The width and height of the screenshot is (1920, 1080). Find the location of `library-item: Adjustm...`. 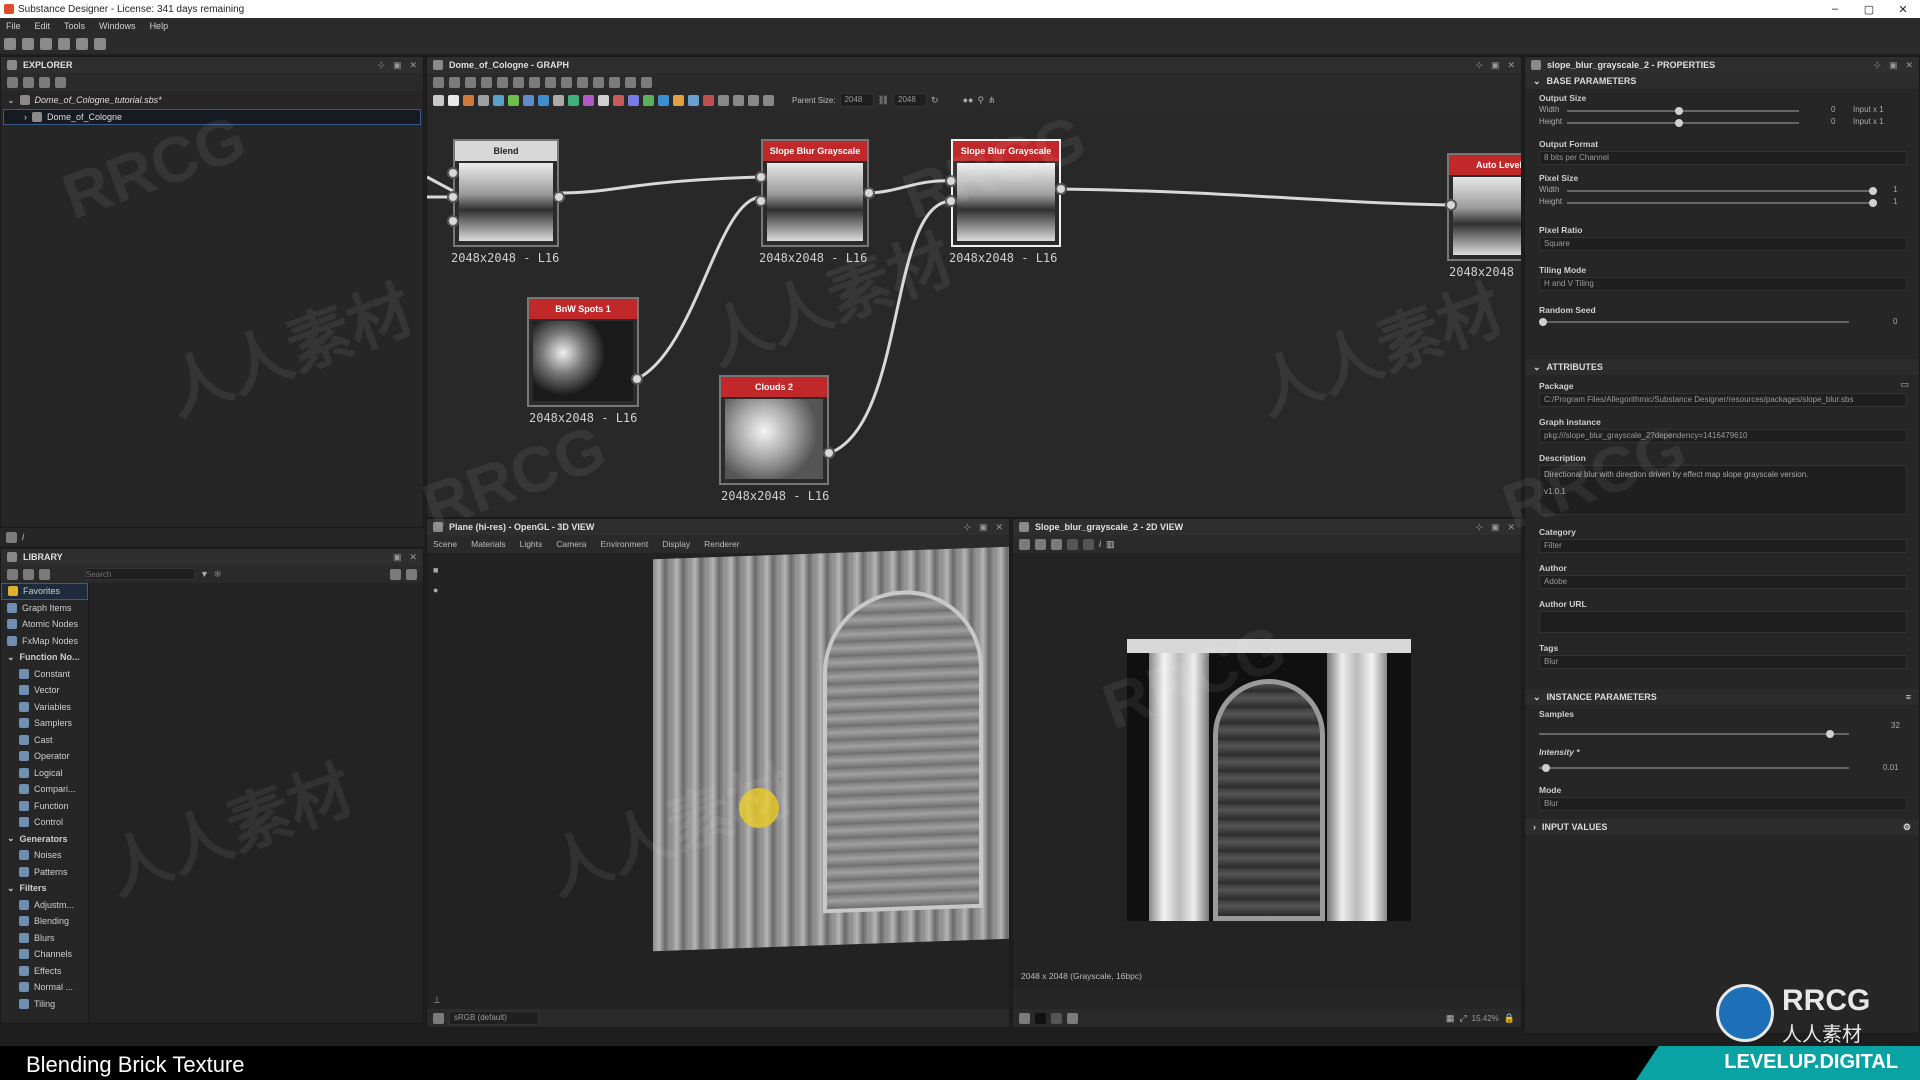

library-item: Adjustm... is located at coordinates (44, 905).